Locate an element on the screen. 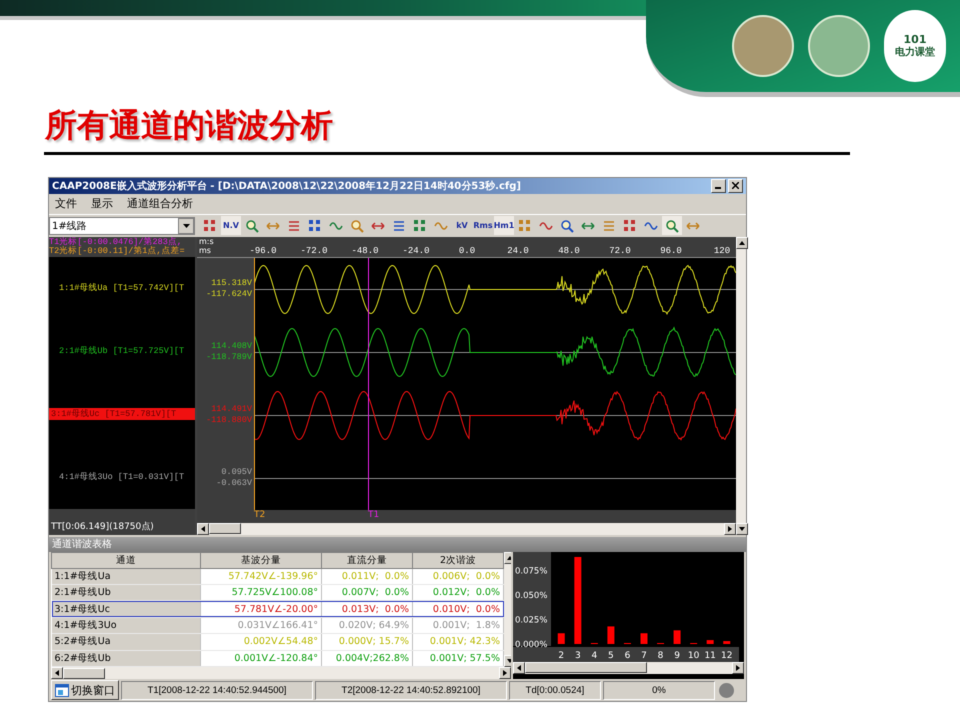 The height and width of the screenshot is (720, 960). table-cell: 2:1#母线Ub is located at coordinates (126, 592).